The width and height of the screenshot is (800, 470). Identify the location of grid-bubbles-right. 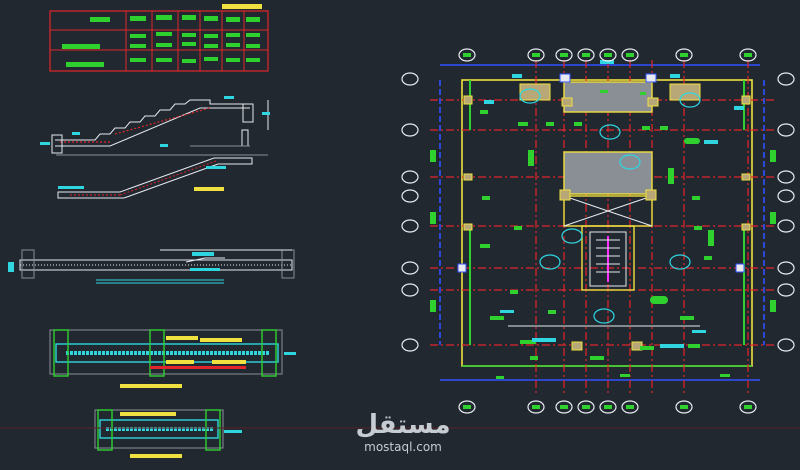
(786, 212).